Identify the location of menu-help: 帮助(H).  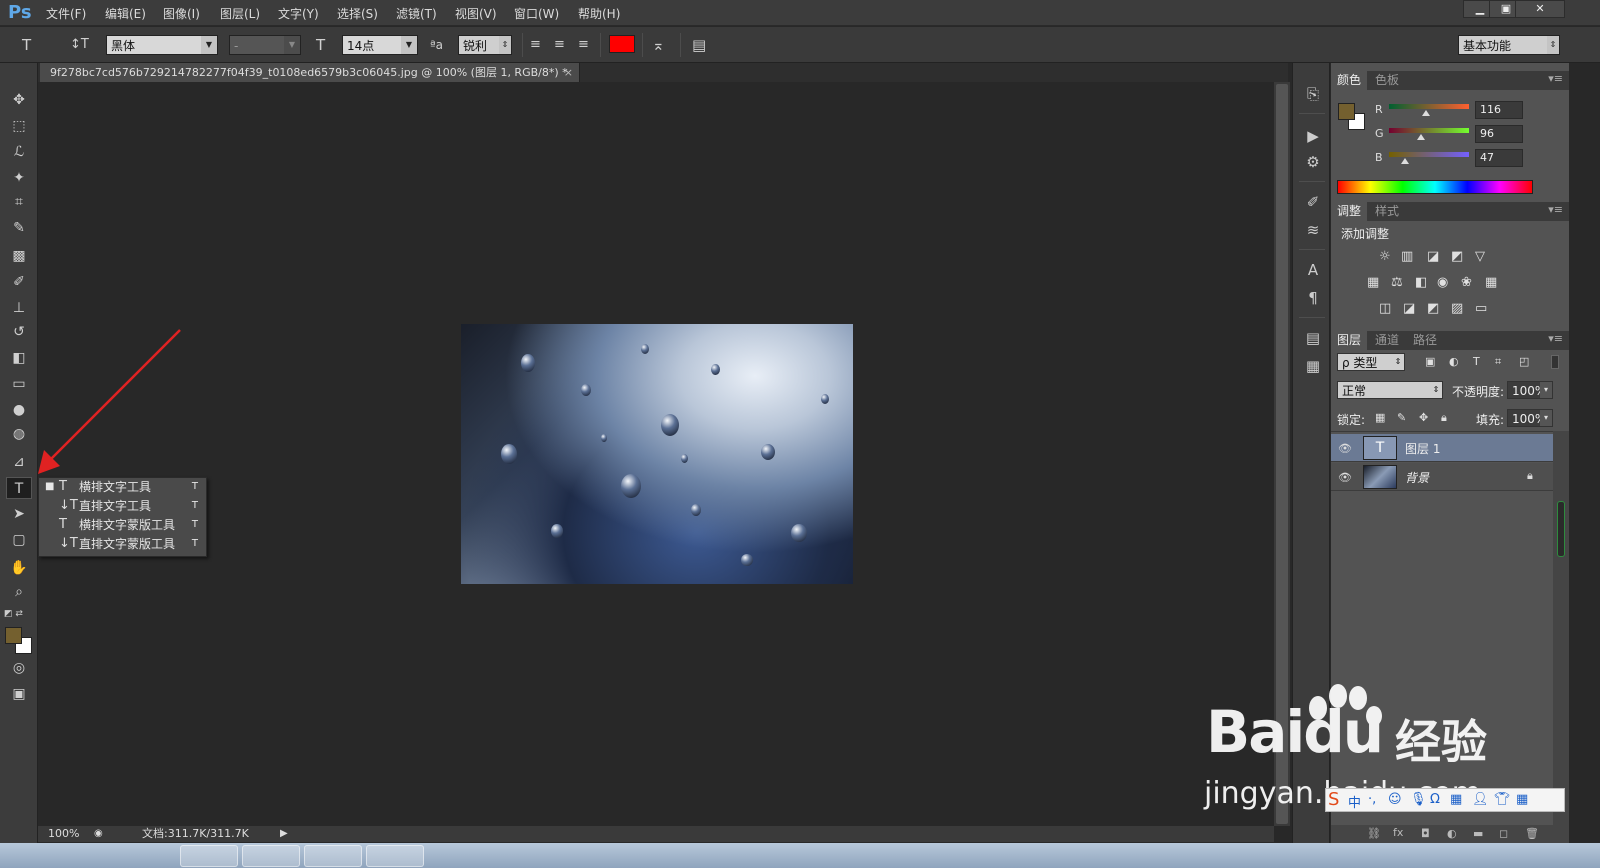
(599, 13).